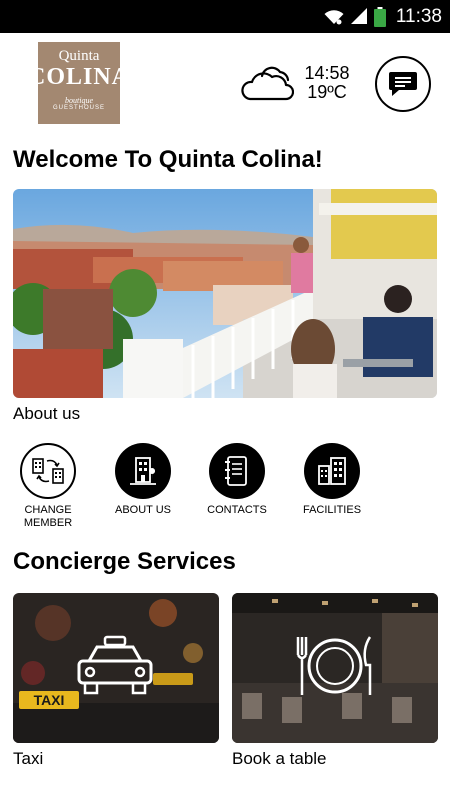 Image resolution: width=450 pixels, height=800 pixels. Describe the element at coordinates (334, 16) in the screenshot. I see `wifi-icon` at that location.